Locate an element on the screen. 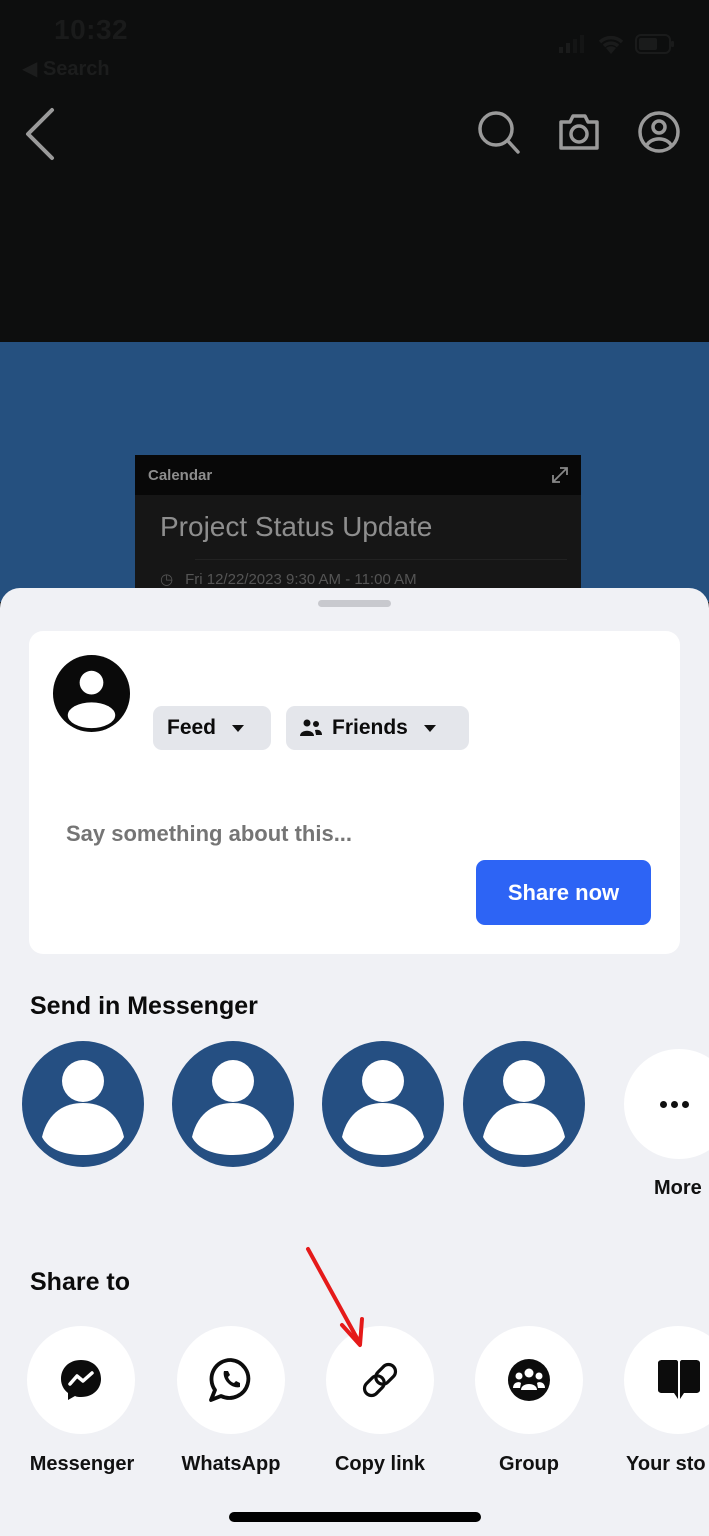 The width and height of the screenshot is (709, 1536). profile-icon is located at coordinates (659, 132).